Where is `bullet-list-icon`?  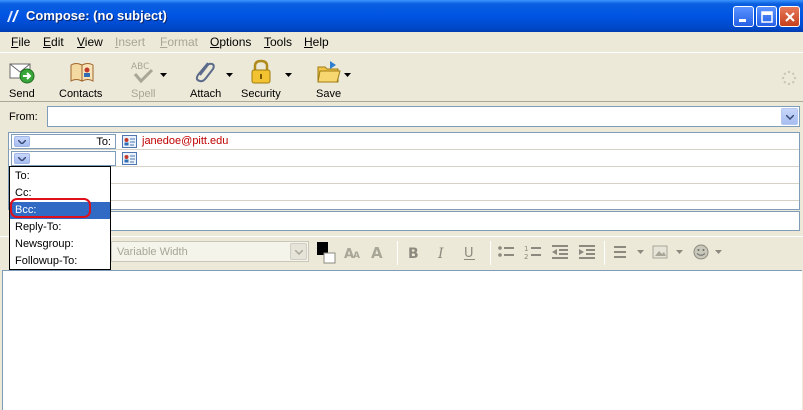 bullet-list-icon is located at coordinates (506, 252).